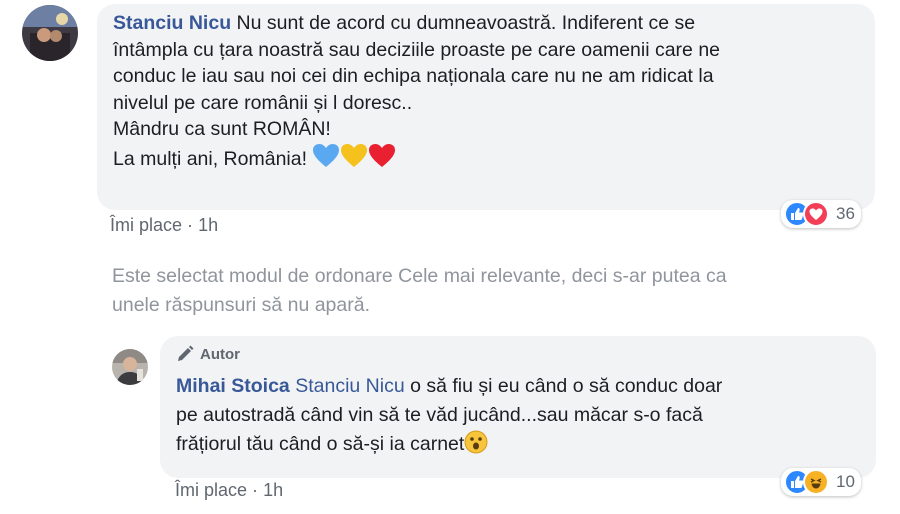  Describe the element at coordinates (320, 444) in the screenshot. I see `reply-line: frățiorul tău când o să-și ia carnet` at that location.